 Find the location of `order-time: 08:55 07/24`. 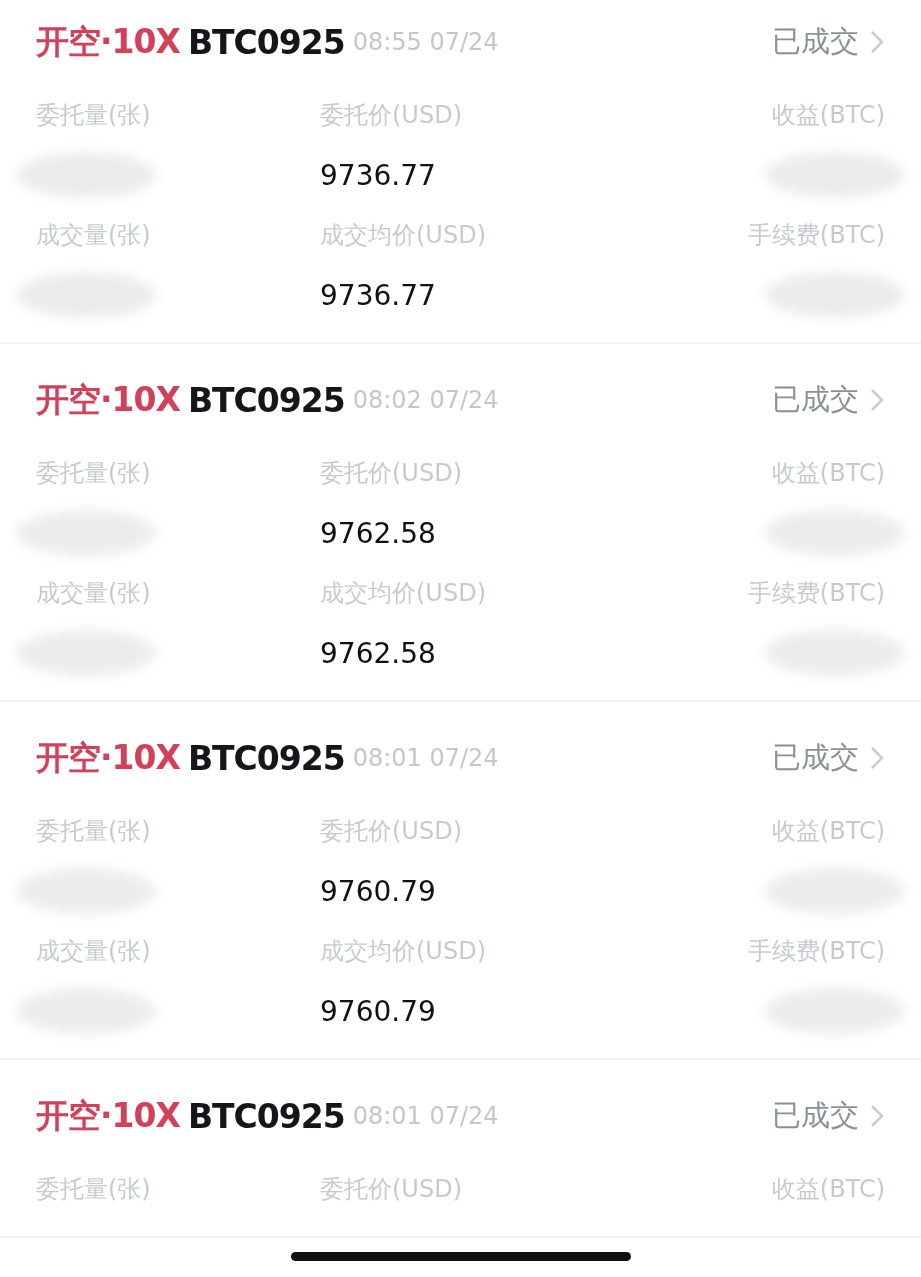

order-time: 08:55 07/24 is located at coordinates (425, 42).